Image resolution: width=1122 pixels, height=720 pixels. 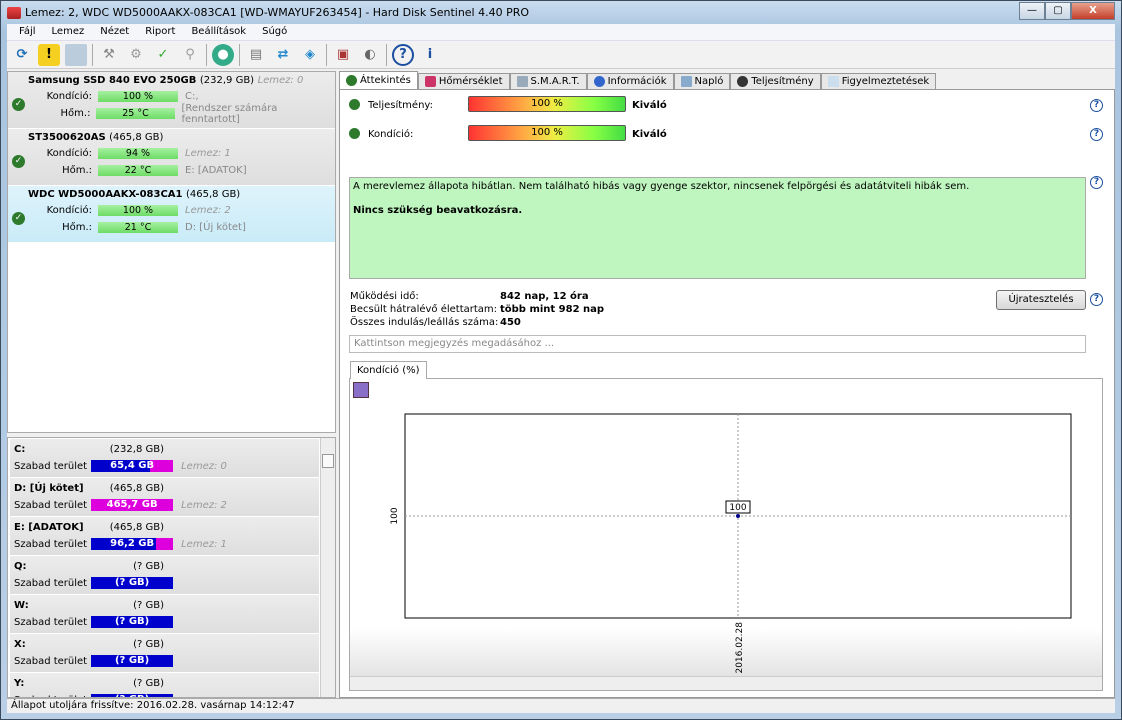 I want to click on x-tick-label: 2016.02.28, so click(x=740, y=648).